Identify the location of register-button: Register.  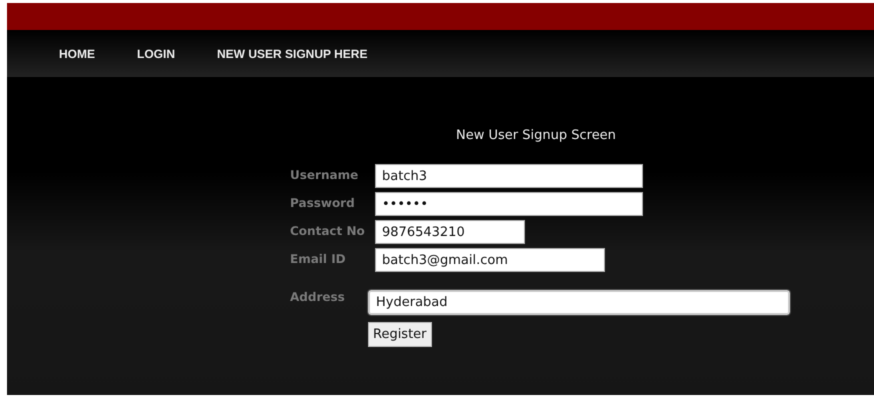
(400, 334).